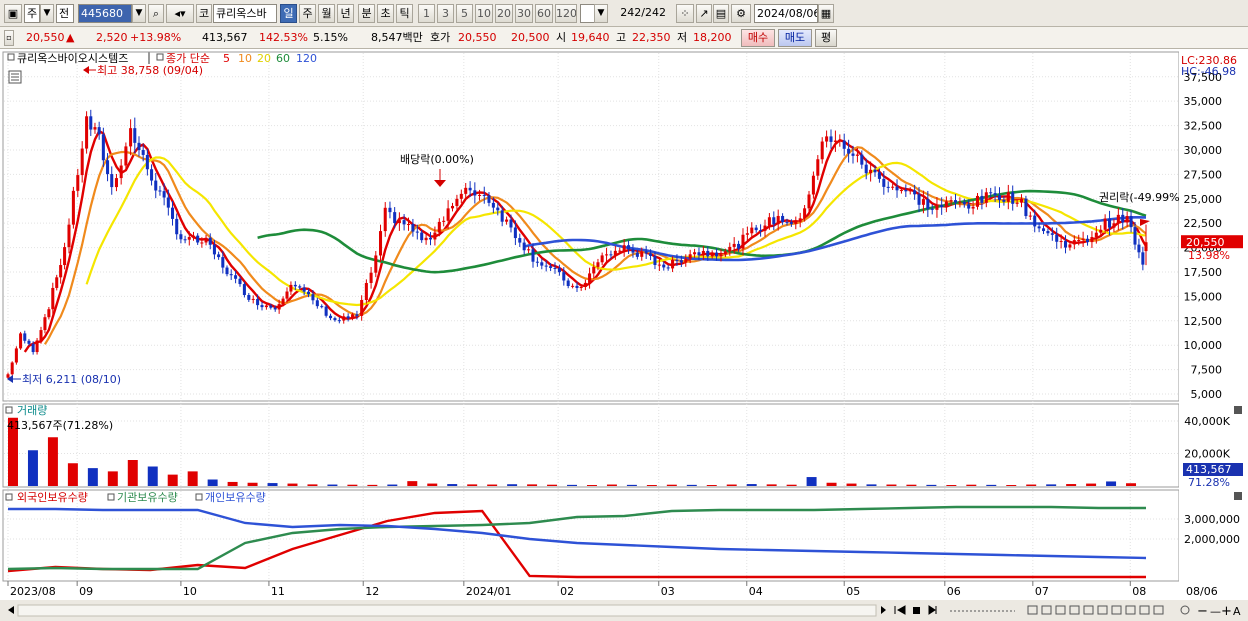  I want to click on date-input: 2024/08/06, so click(786, 13).